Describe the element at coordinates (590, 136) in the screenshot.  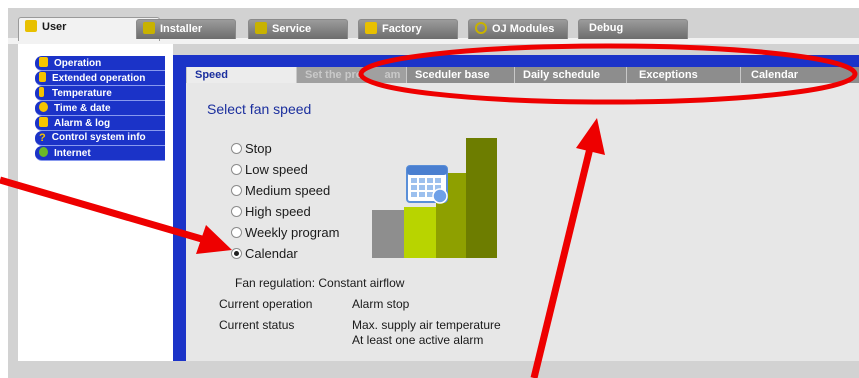
I see `annotation-arrow-up-head` at that location.